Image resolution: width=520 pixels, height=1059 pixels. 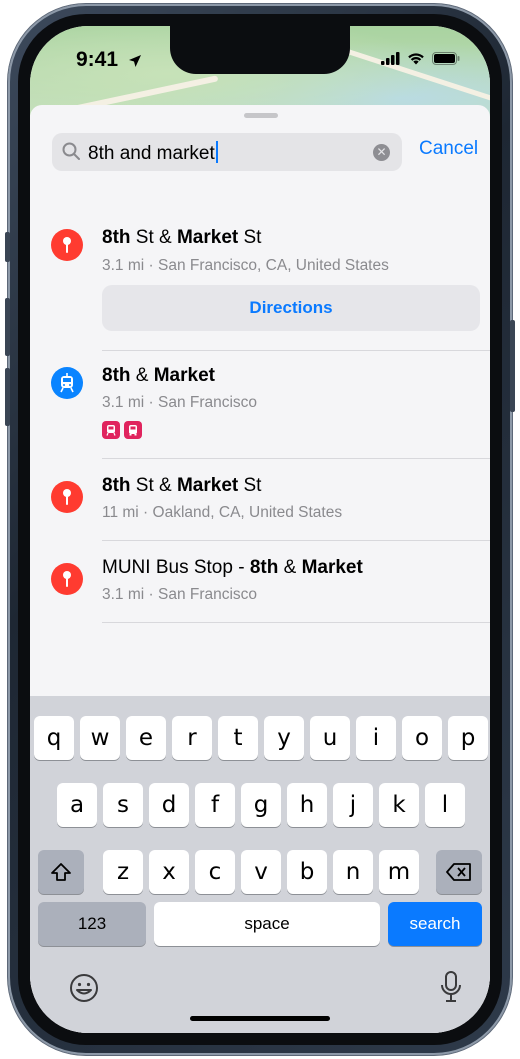 What do you see at coordinates (267, 924) in the screenshot?
I see `space-key: space` at bounding box center [267, 924].